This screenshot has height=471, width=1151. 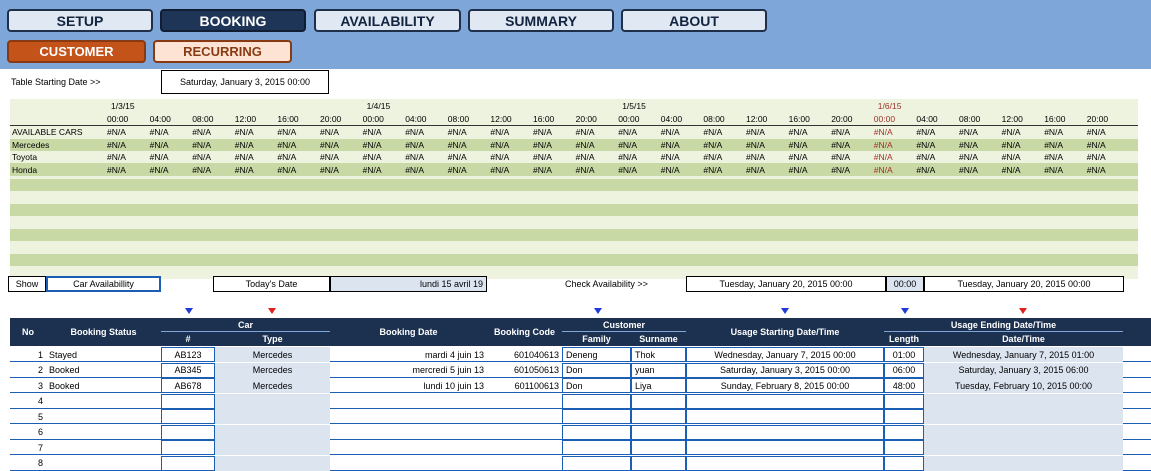 What do you see at coordinates (596, 354) in the screenshot?
I see `cell-family: Deneng` at bounding box center [596, 354].